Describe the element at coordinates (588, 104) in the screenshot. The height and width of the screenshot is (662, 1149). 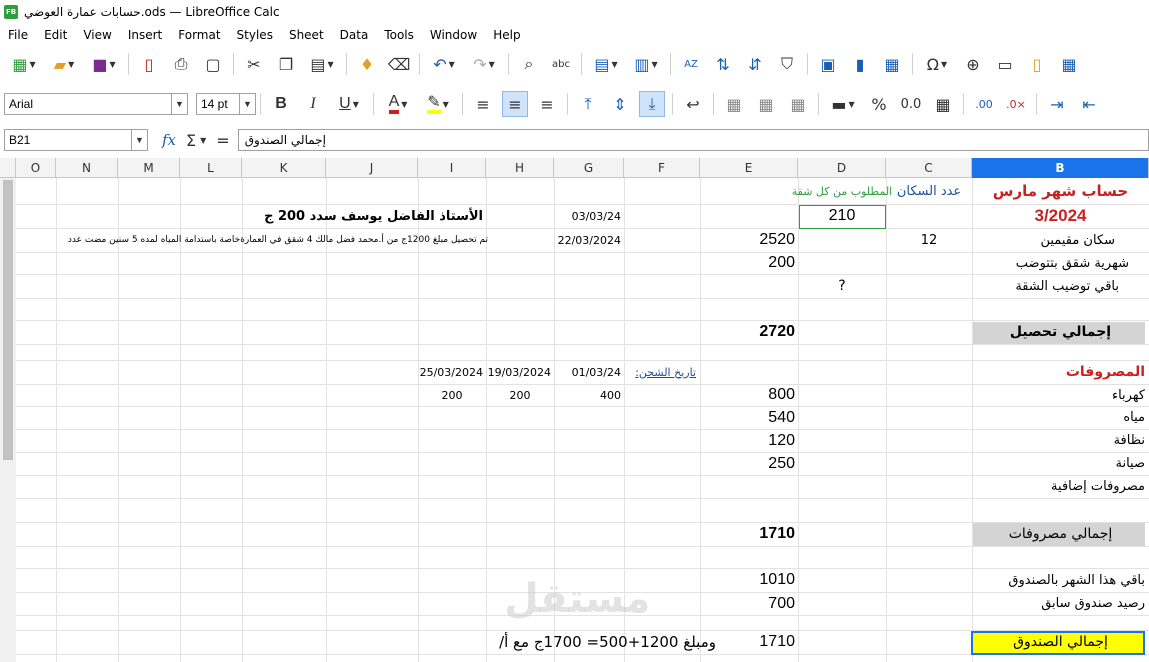
I see `align-top-button: ⤒` at that location.